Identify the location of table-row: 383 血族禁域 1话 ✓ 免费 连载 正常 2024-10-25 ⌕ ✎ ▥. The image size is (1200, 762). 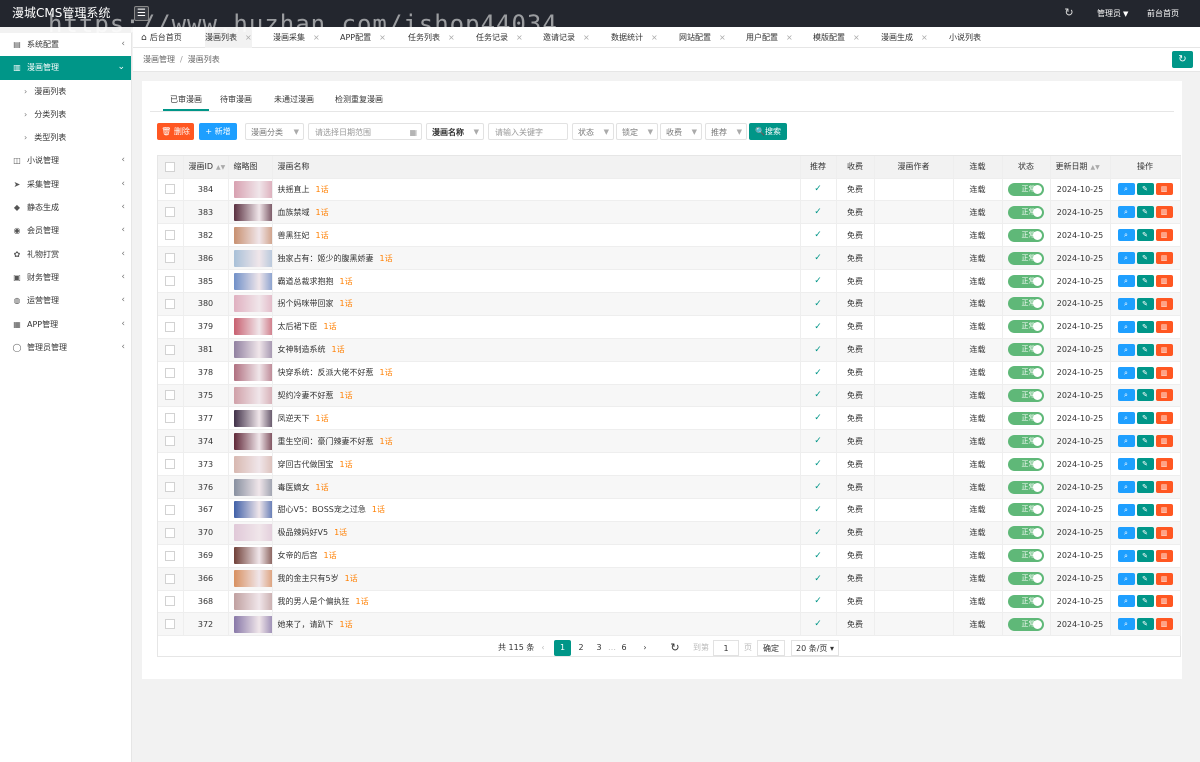
(669, 212).